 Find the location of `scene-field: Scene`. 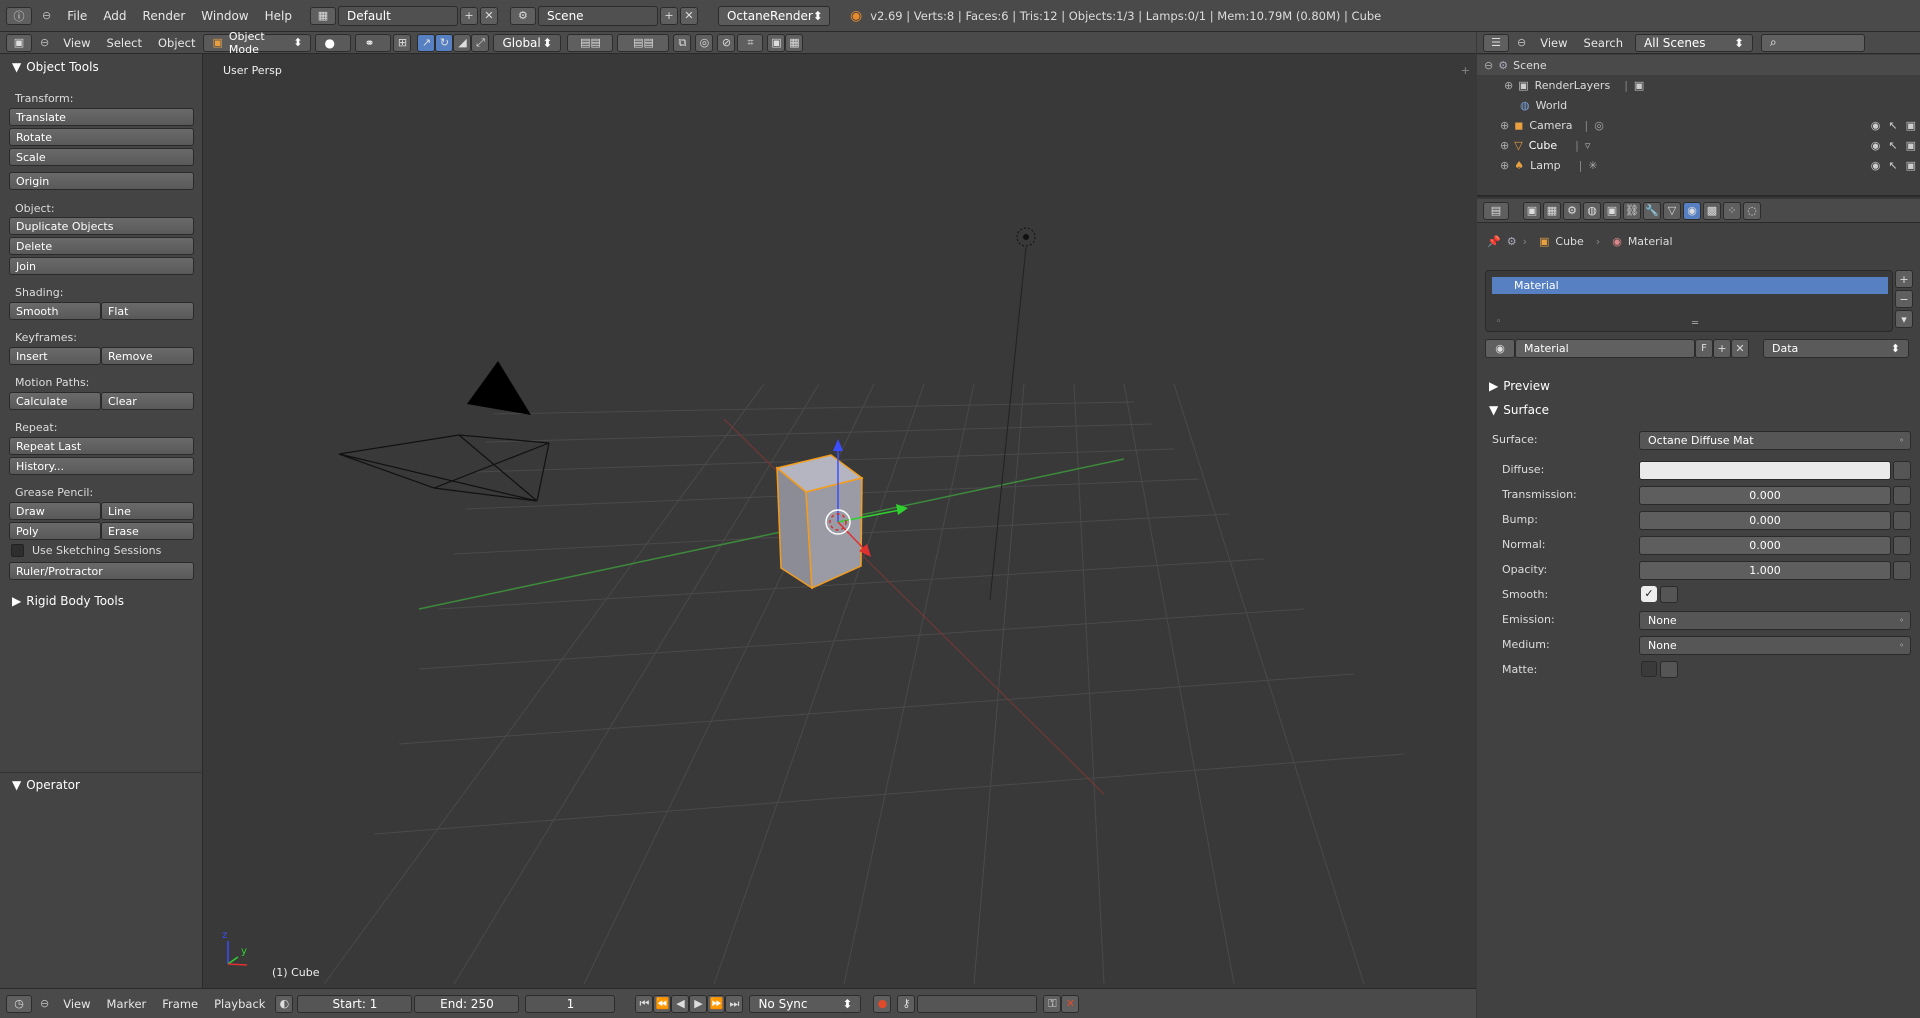

scene-field: Scene is located at coordinates (597, 15).